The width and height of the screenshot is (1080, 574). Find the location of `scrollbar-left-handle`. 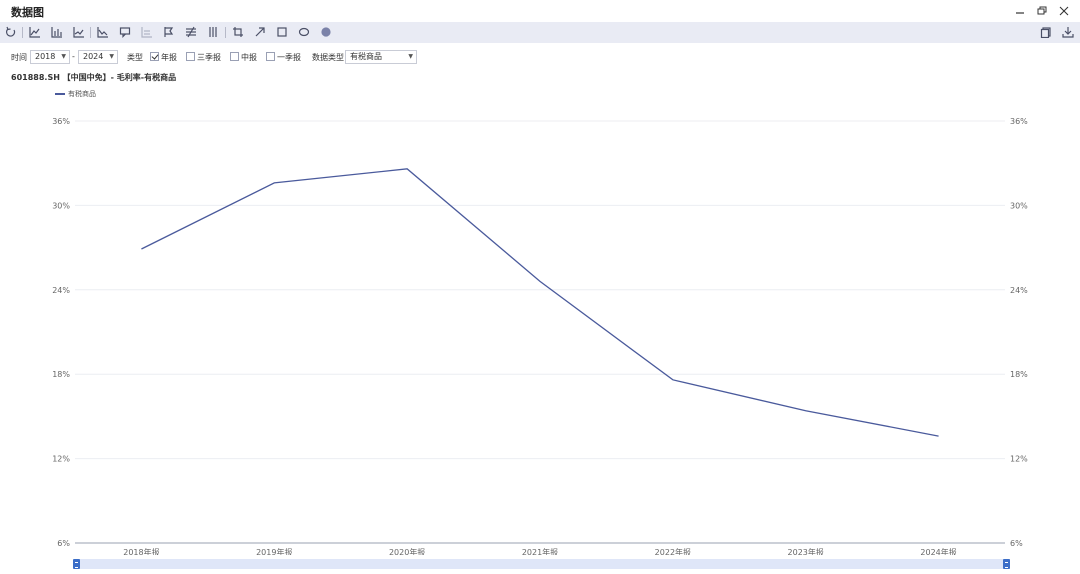

scrollbar-left-handle is located at coordinates (76, 564).